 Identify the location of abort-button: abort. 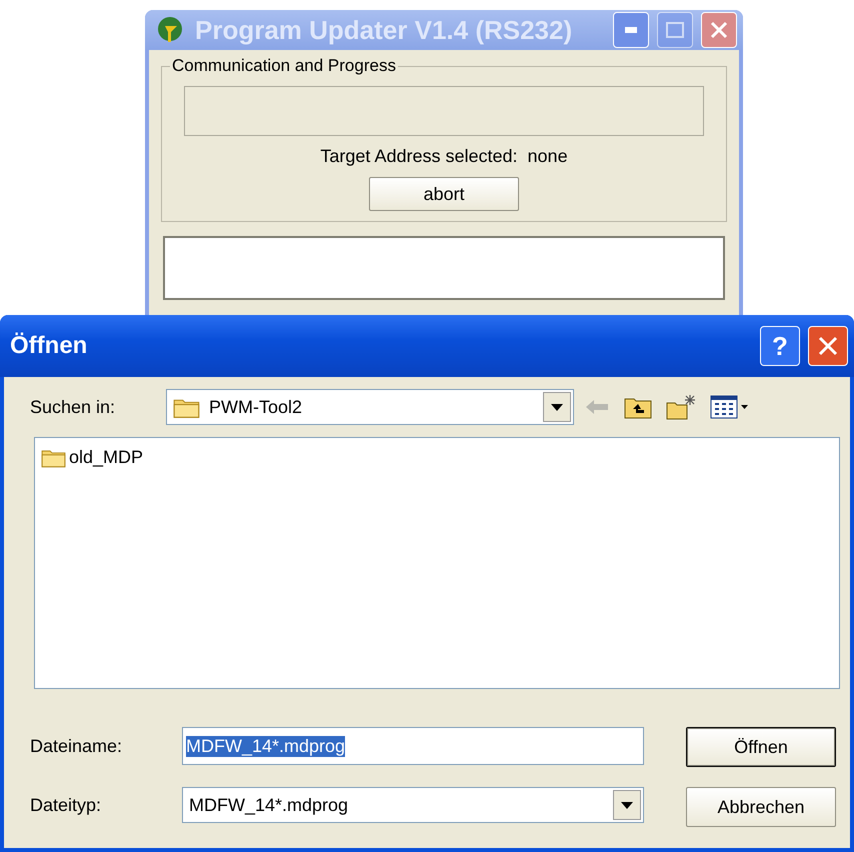
(444, 194).